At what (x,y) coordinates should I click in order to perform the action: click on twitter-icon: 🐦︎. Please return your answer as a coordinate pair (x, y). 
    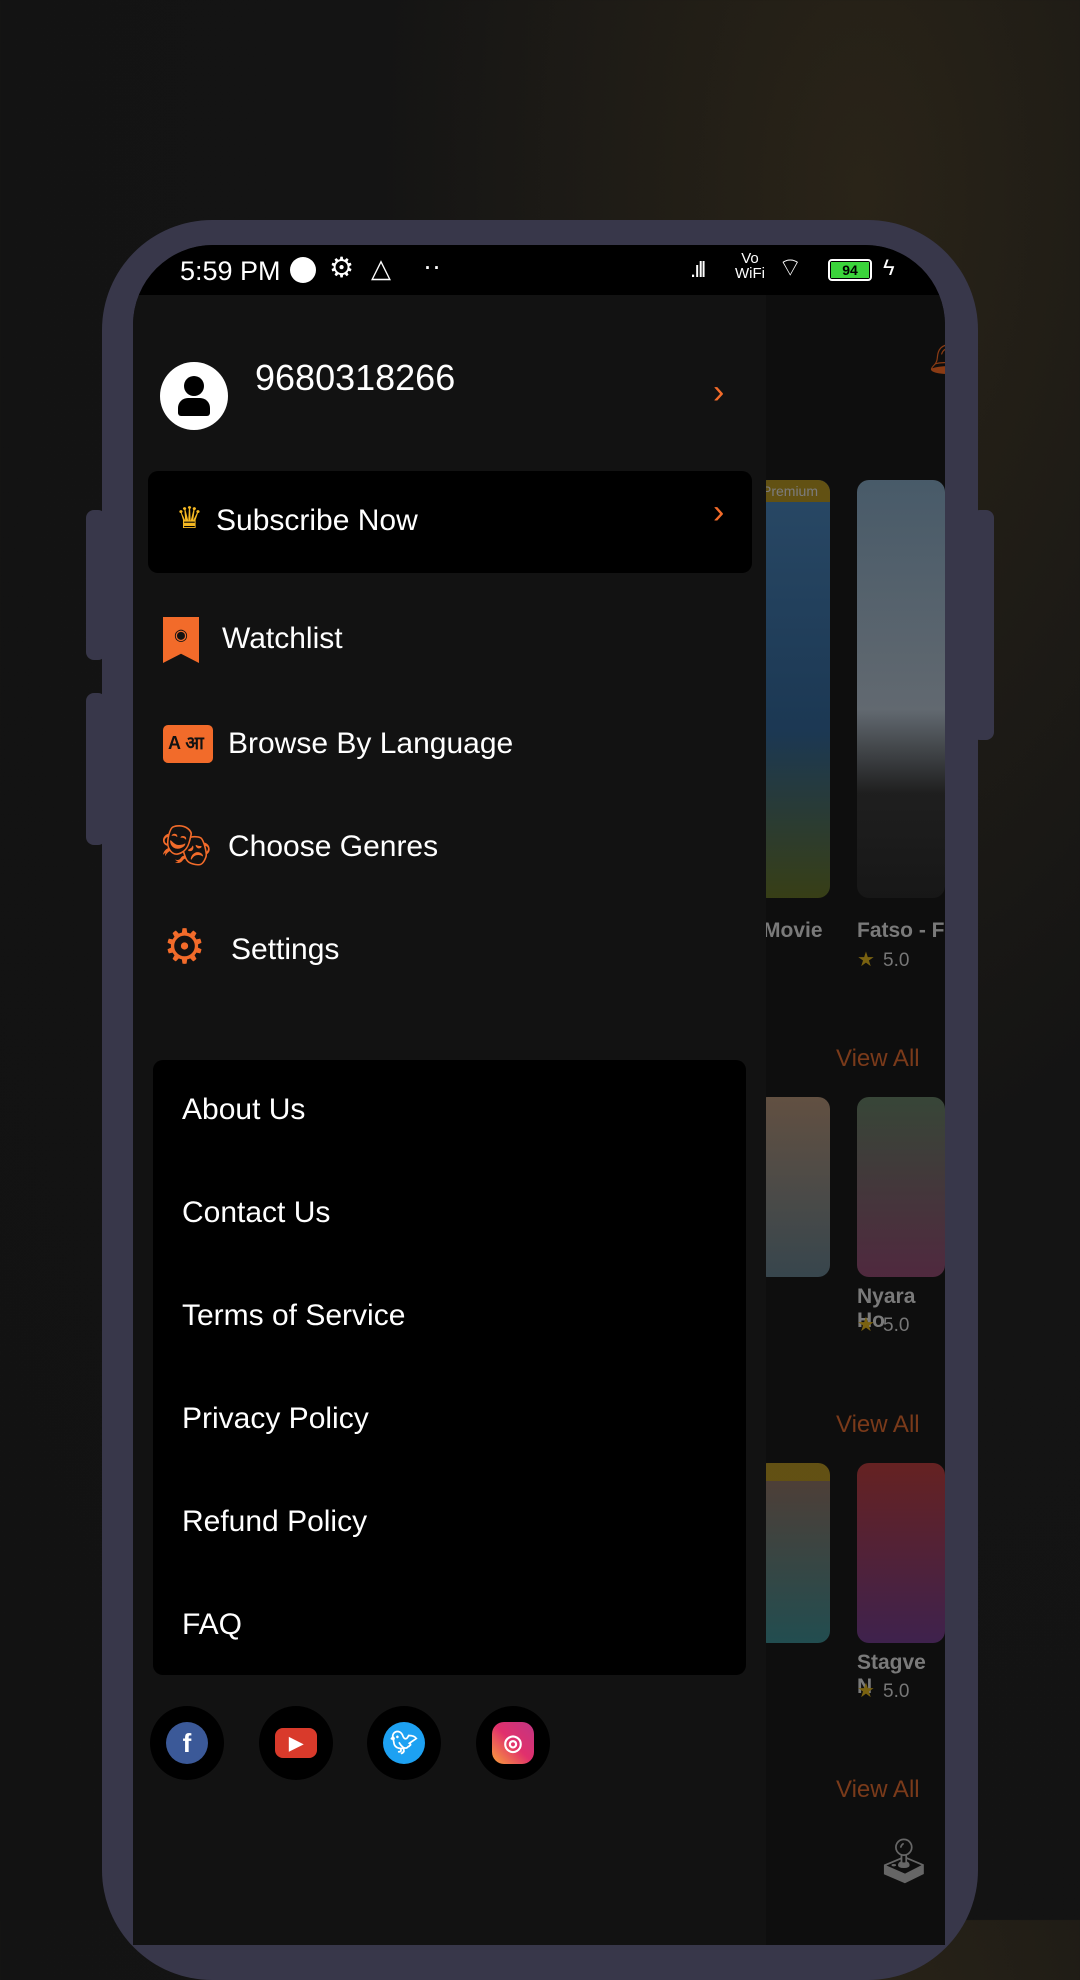
    Looking at the image, I should click on (404, 1743).